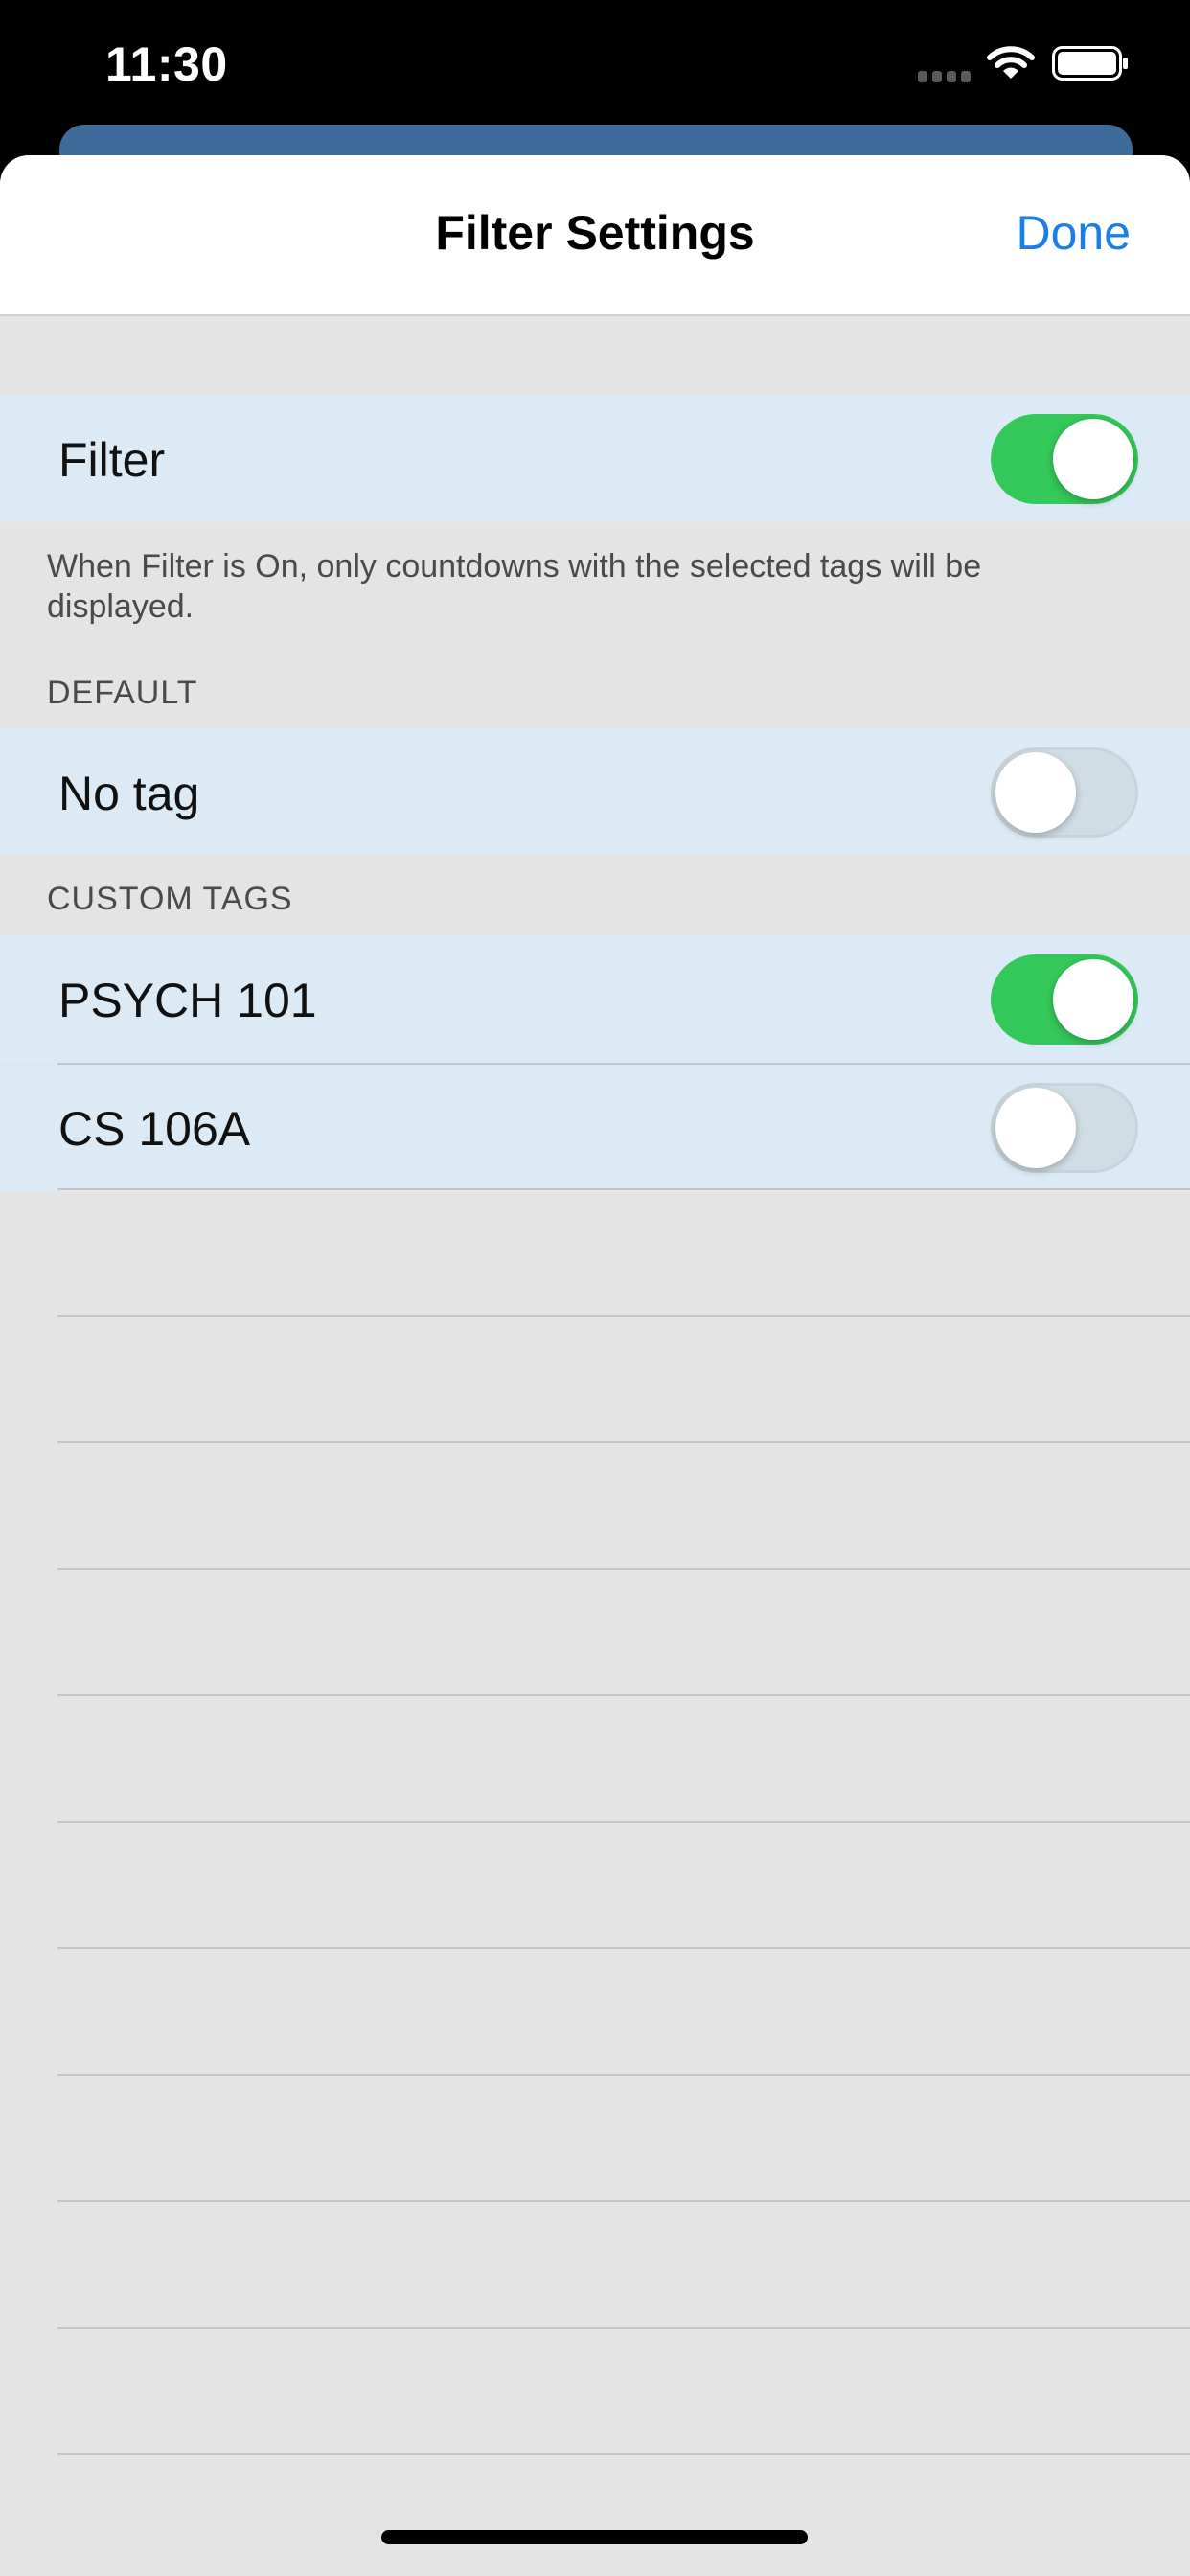  I want to click on page-title: Filter Settings, so click(595, 233).